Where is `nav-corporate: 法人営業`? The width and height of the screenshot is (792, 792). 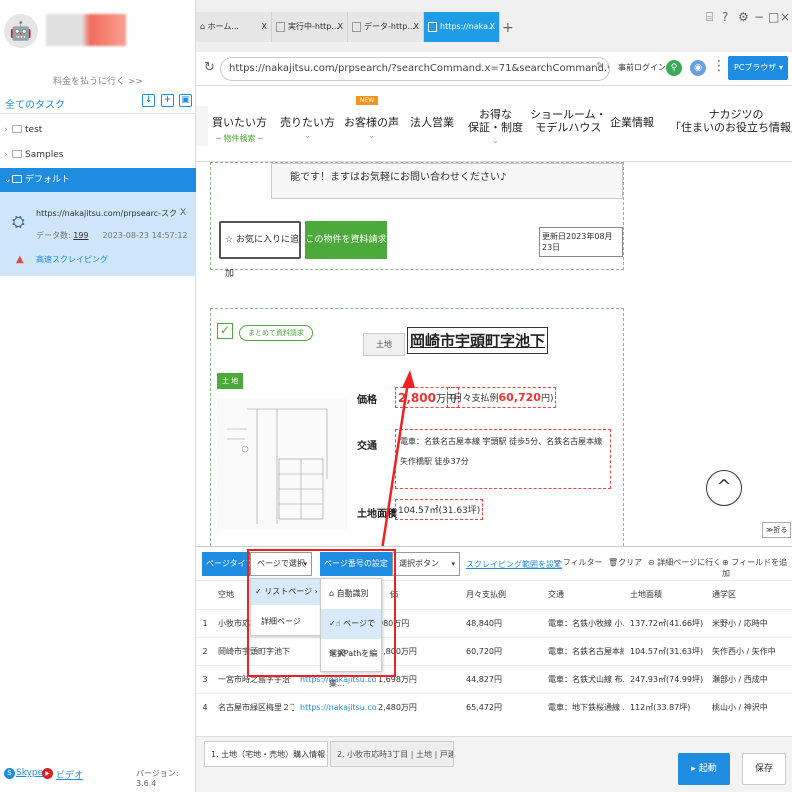 nav-corporate: 法人営業 is located at coordinates (432, 122).